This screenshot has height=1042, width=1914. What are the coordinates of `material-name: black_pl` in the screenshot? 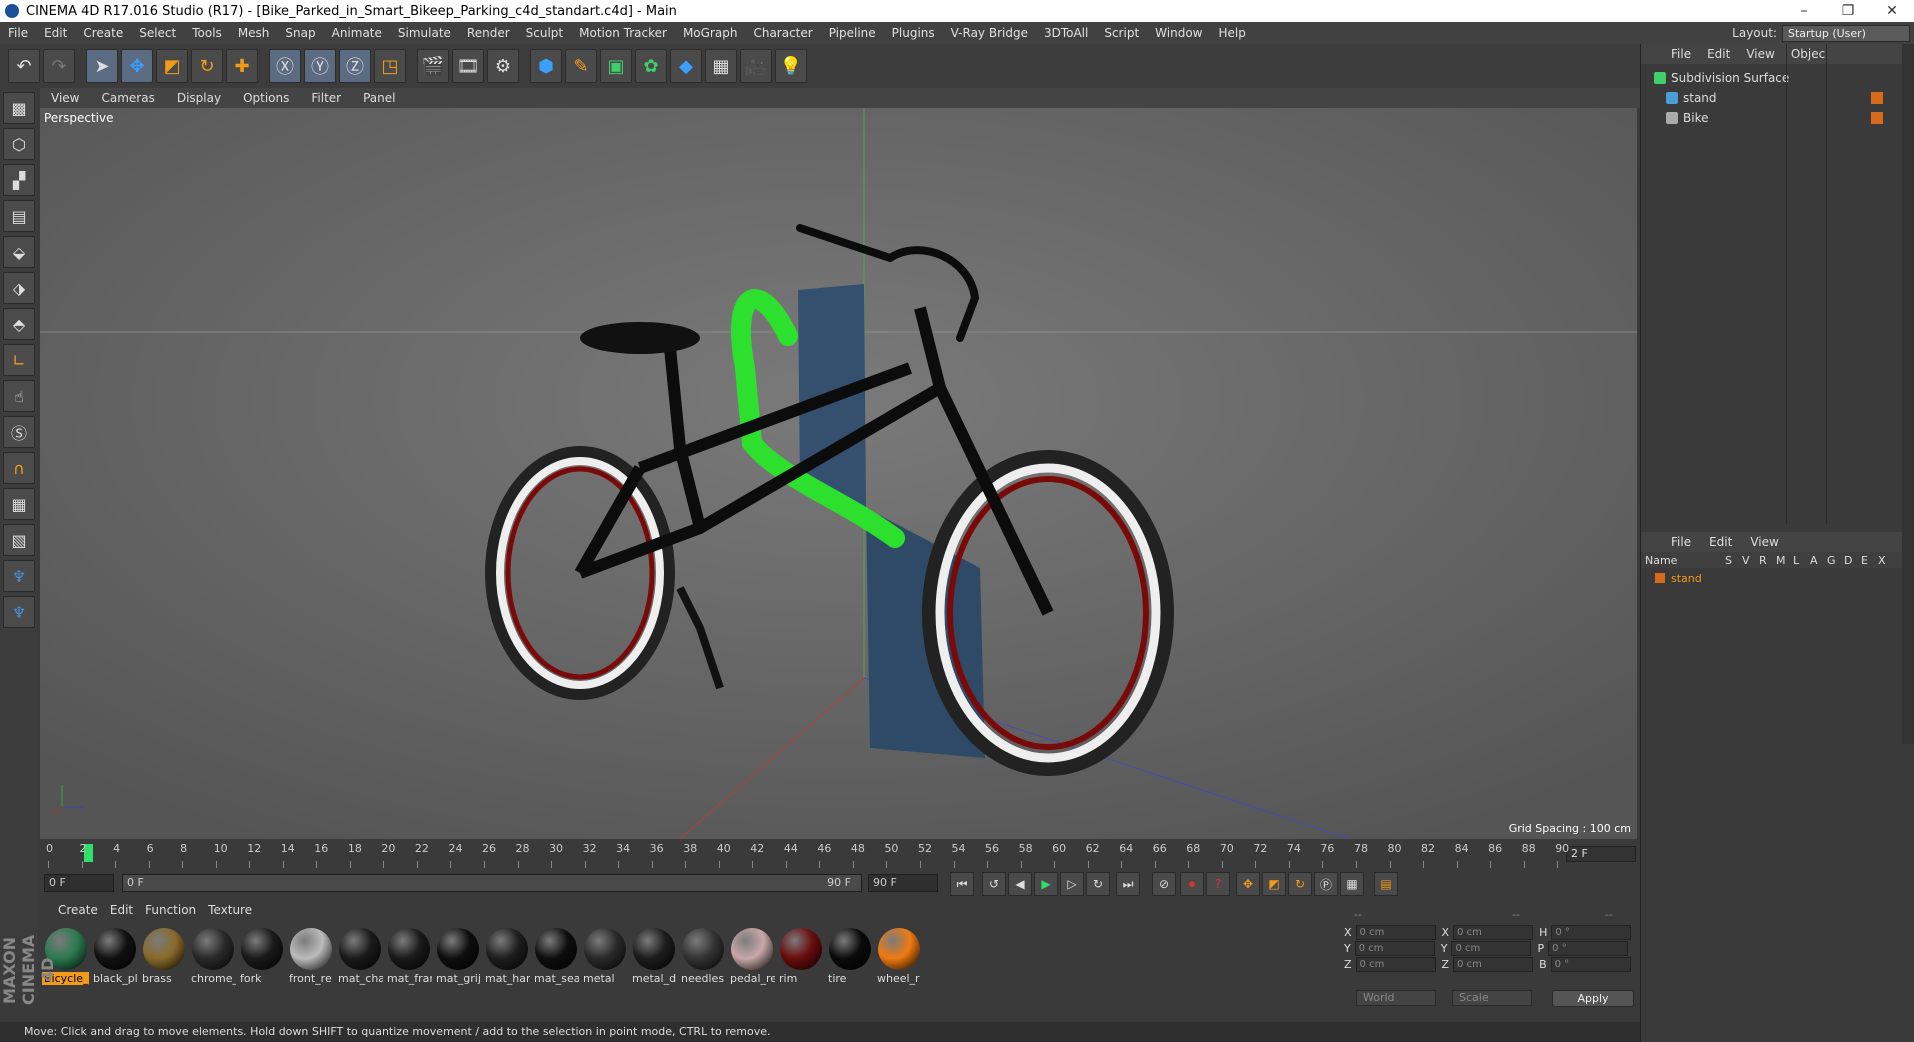 It's located at (114, 978).